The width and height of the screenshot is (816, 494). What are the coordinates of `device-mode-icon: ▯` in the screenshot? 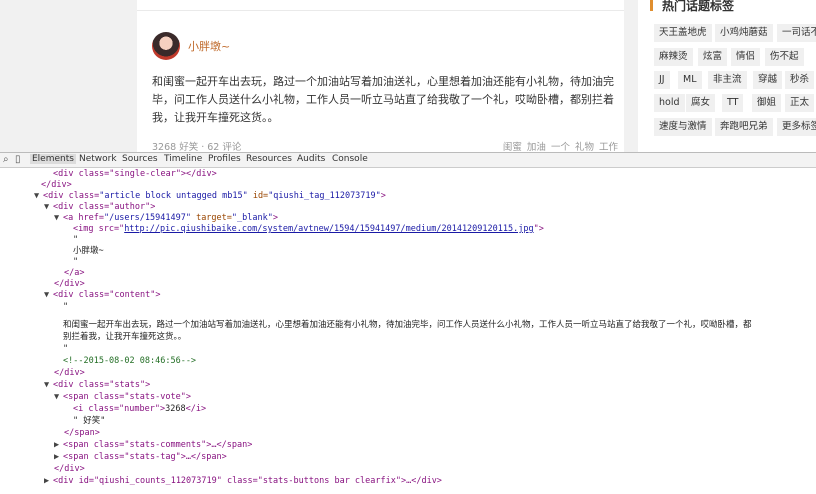 It's located at (18, 159).